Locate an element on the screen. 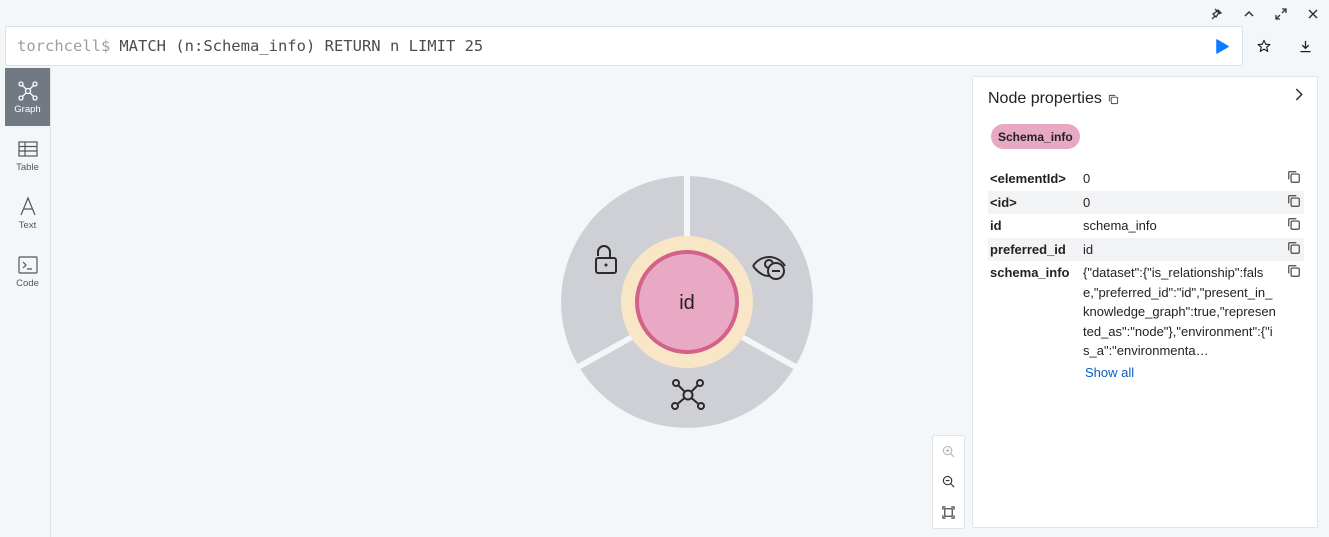 The image size is (1329, 537). table-icon is located at coordinates (27, 148).